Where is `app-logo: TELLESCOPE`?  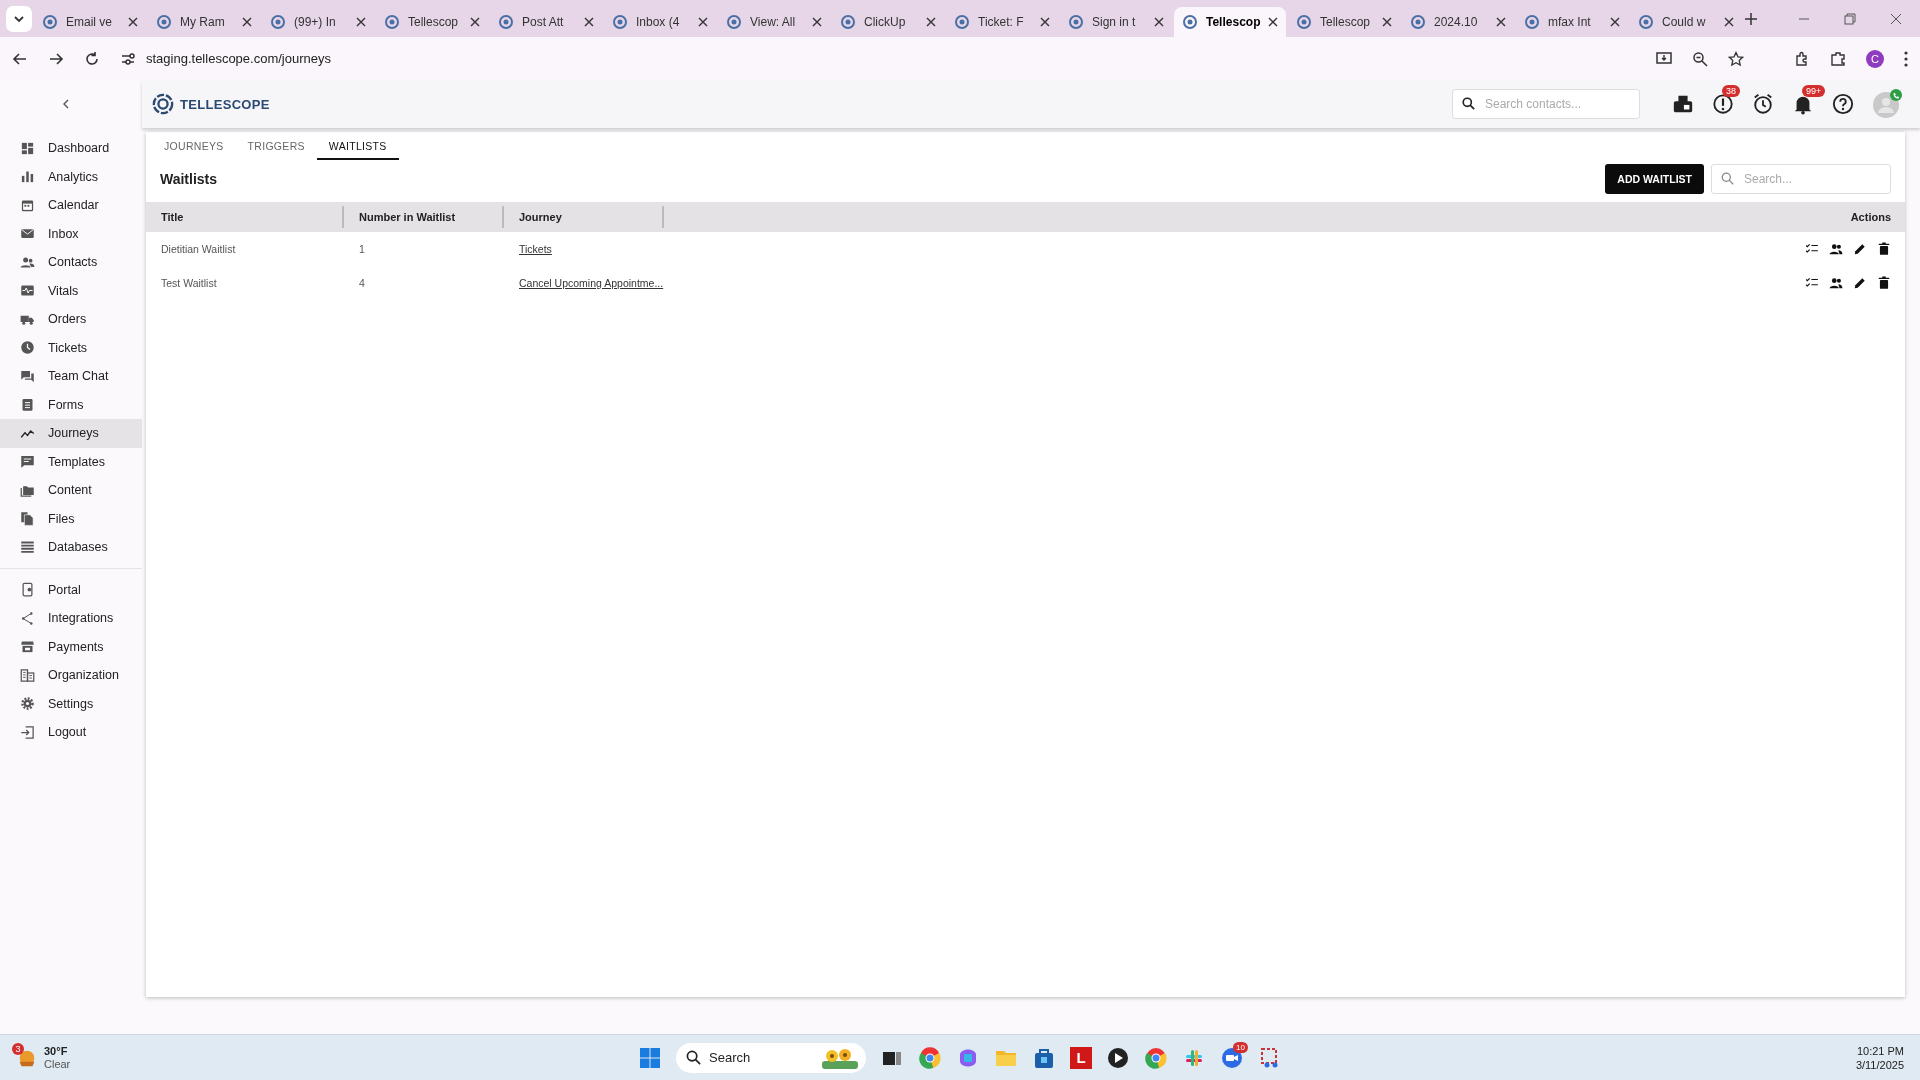 app-logo: TELLESCOPE is located at coordinates (211, 104).